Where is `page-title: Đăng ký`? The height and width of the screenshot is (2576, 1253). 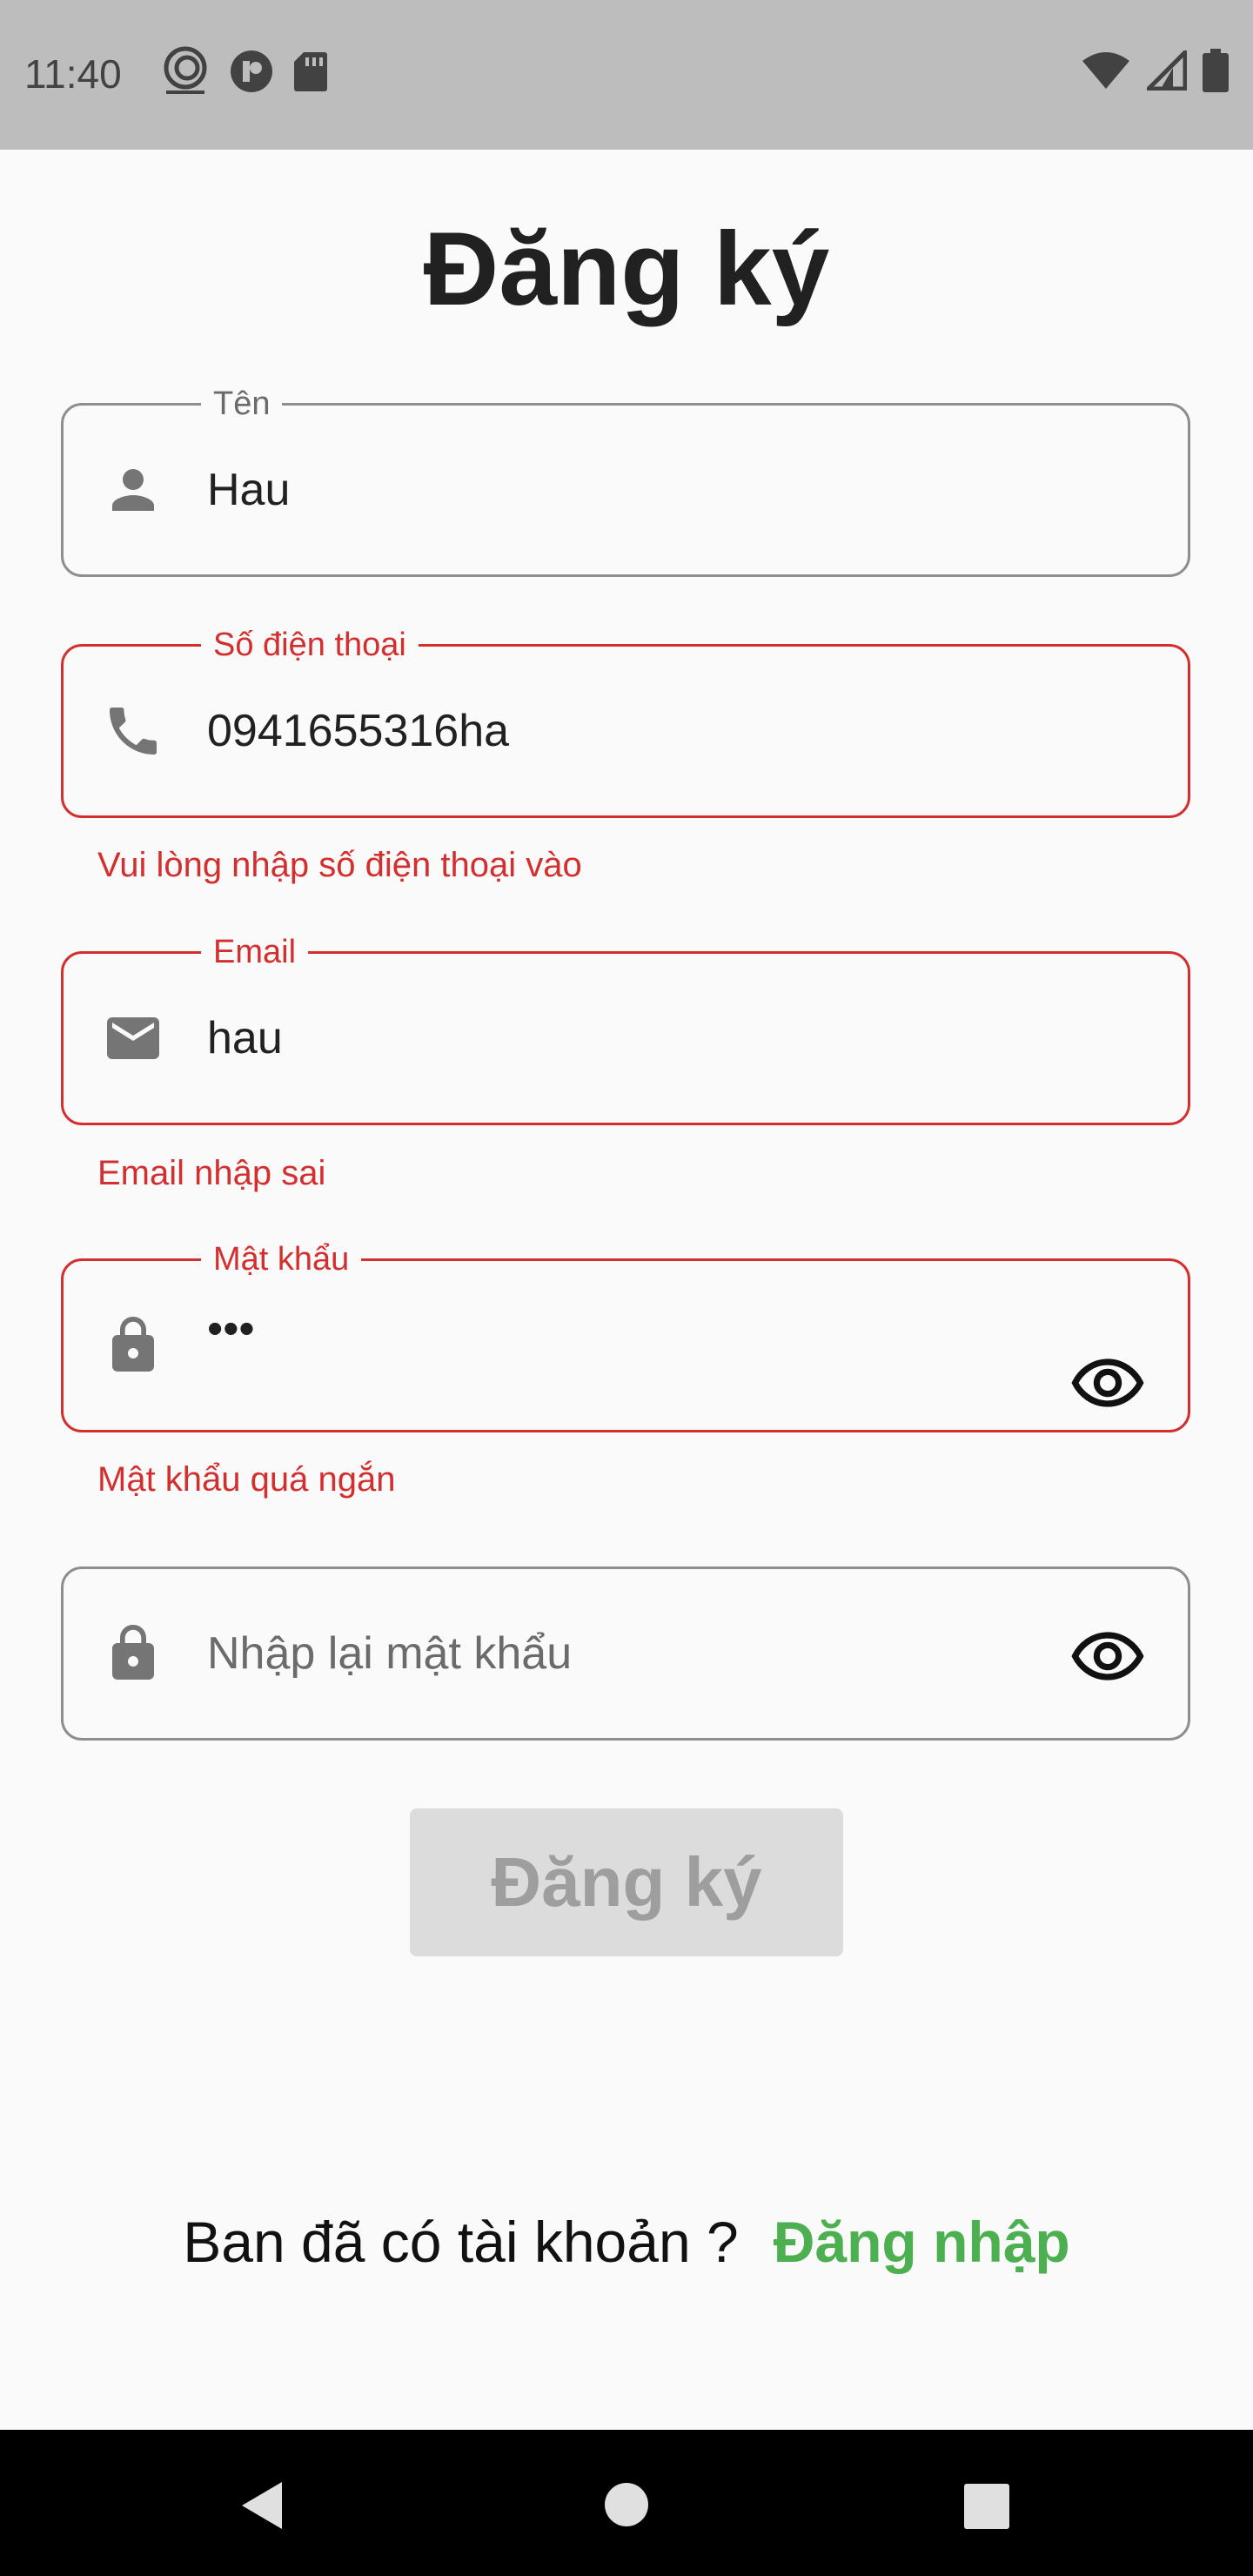
page-title: Đăng ký is located at coordinates (626, 269).